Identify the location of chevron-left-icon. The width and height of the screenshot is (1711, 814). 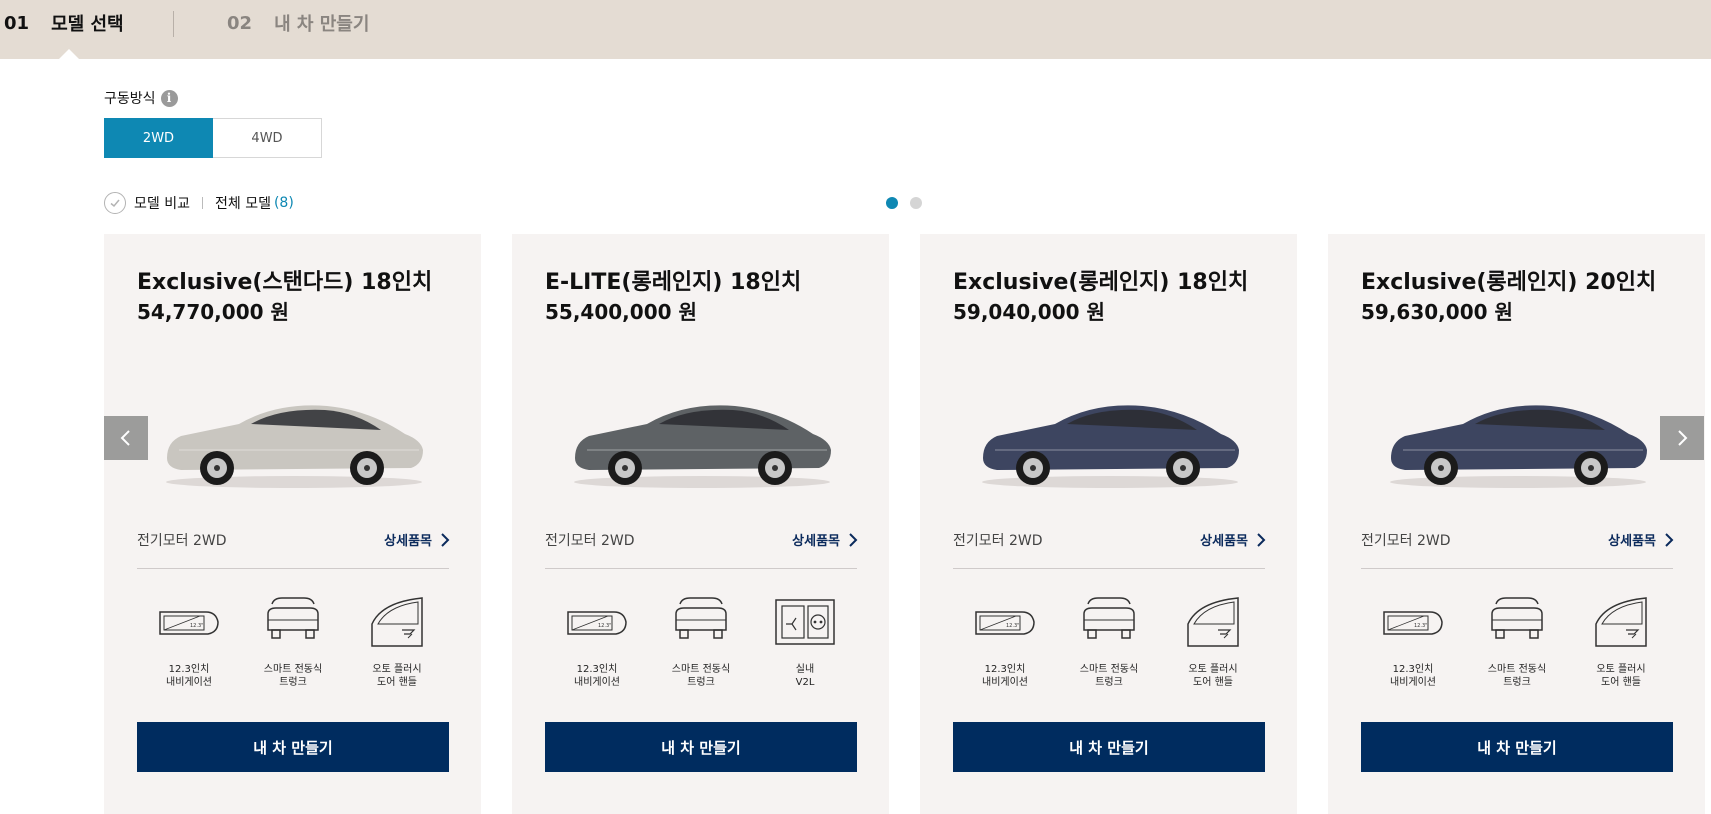
(125, 438).